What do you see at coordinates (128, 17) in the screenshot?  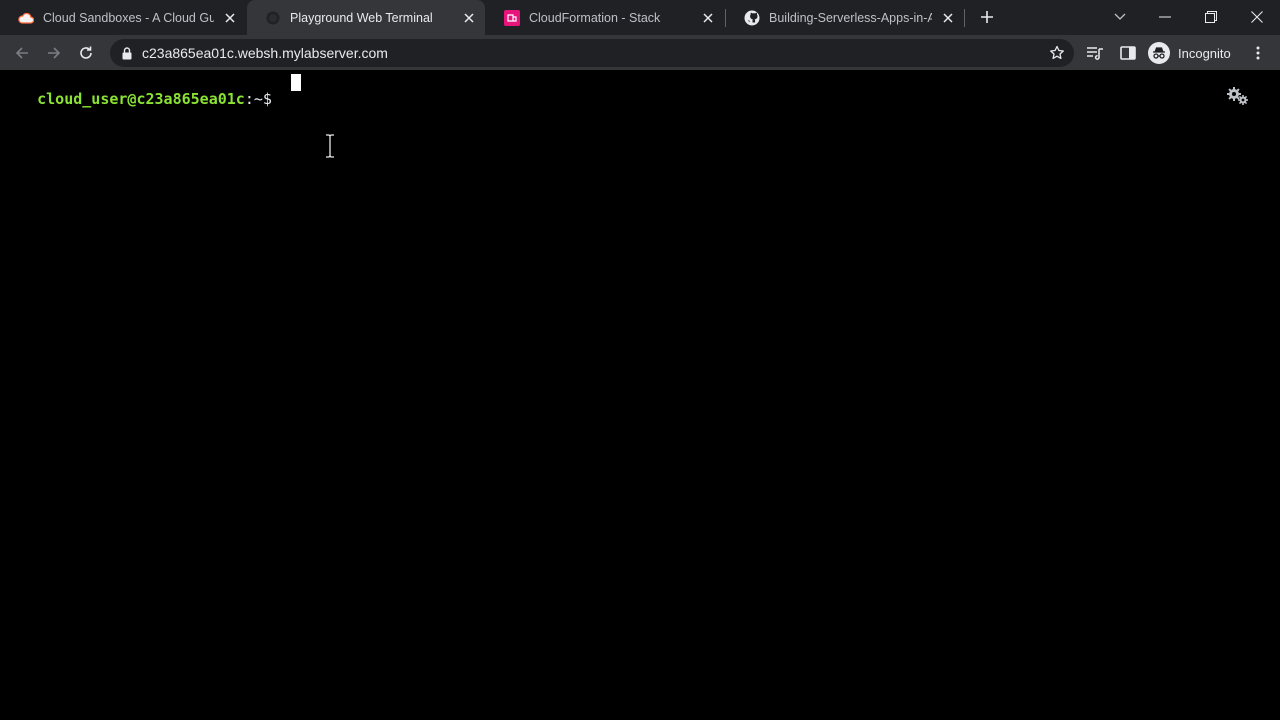 I see `tab-title: Cloud Sandboxes - A Cloud Guru` at bounding box center [128, 17].